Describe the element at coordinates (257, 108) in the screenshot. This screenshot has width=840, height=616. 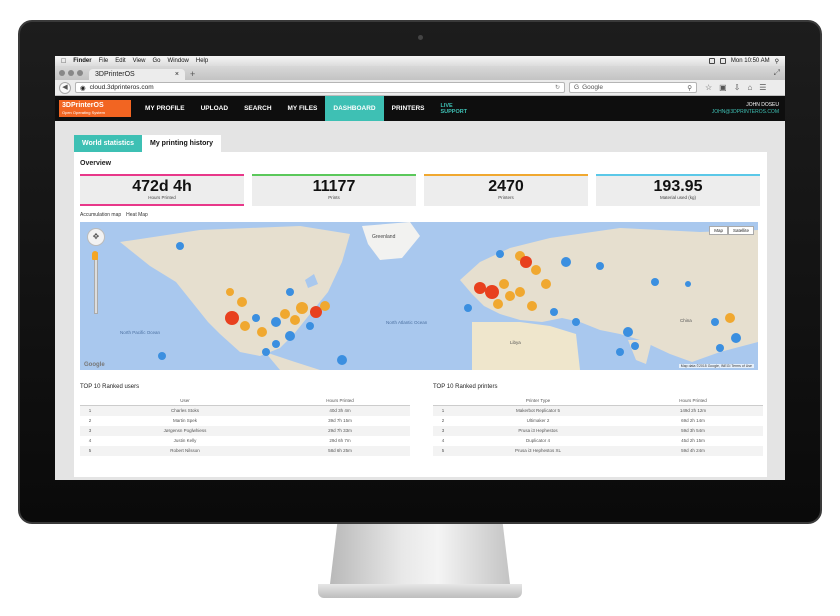
I see `nav-search: SEARCH` at that location.